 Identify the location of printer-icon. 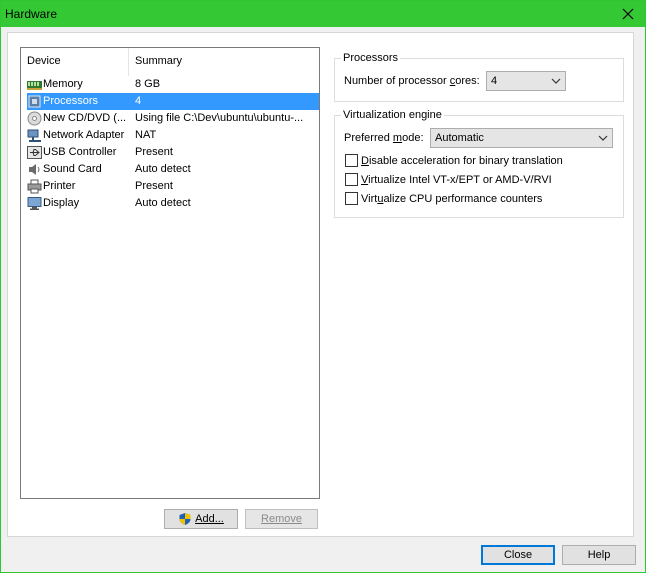
(34, 186).